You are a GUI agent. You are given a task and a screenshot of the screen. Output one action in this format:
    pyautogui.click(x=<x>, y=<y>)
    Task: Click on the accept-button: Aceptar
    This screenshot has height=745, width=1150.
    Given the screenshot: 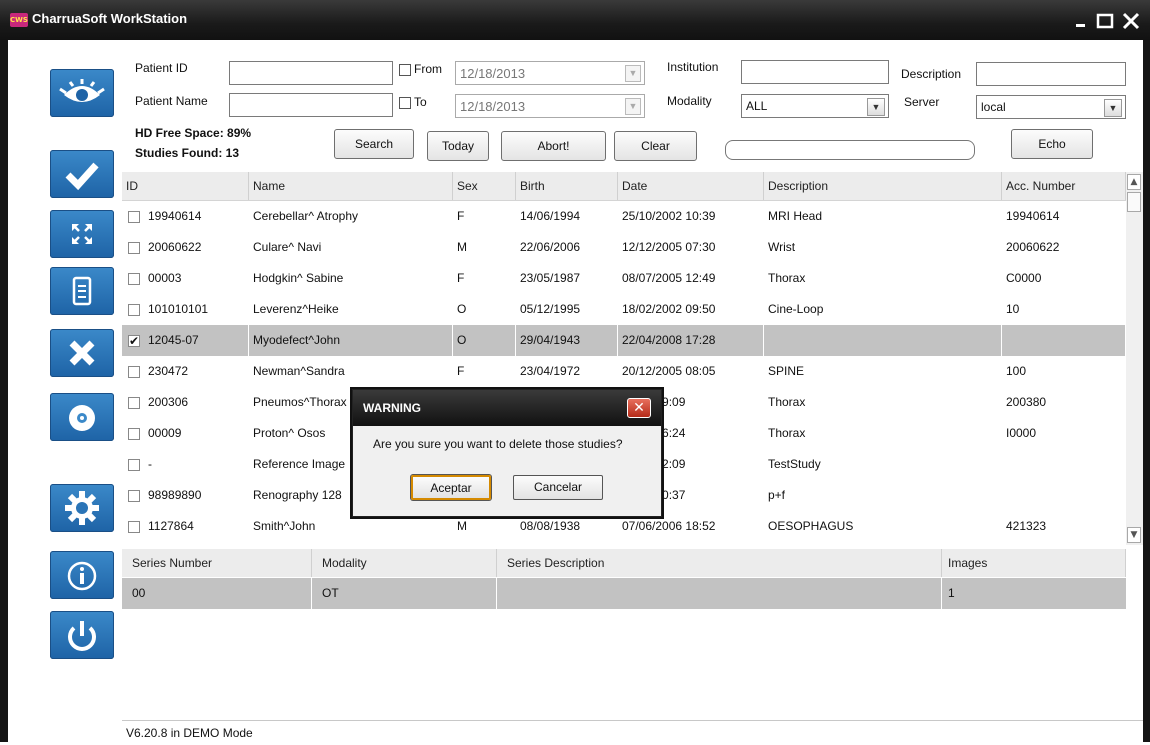 What is the action you would take?
    pyautogui.click(x=451, y=487)
    